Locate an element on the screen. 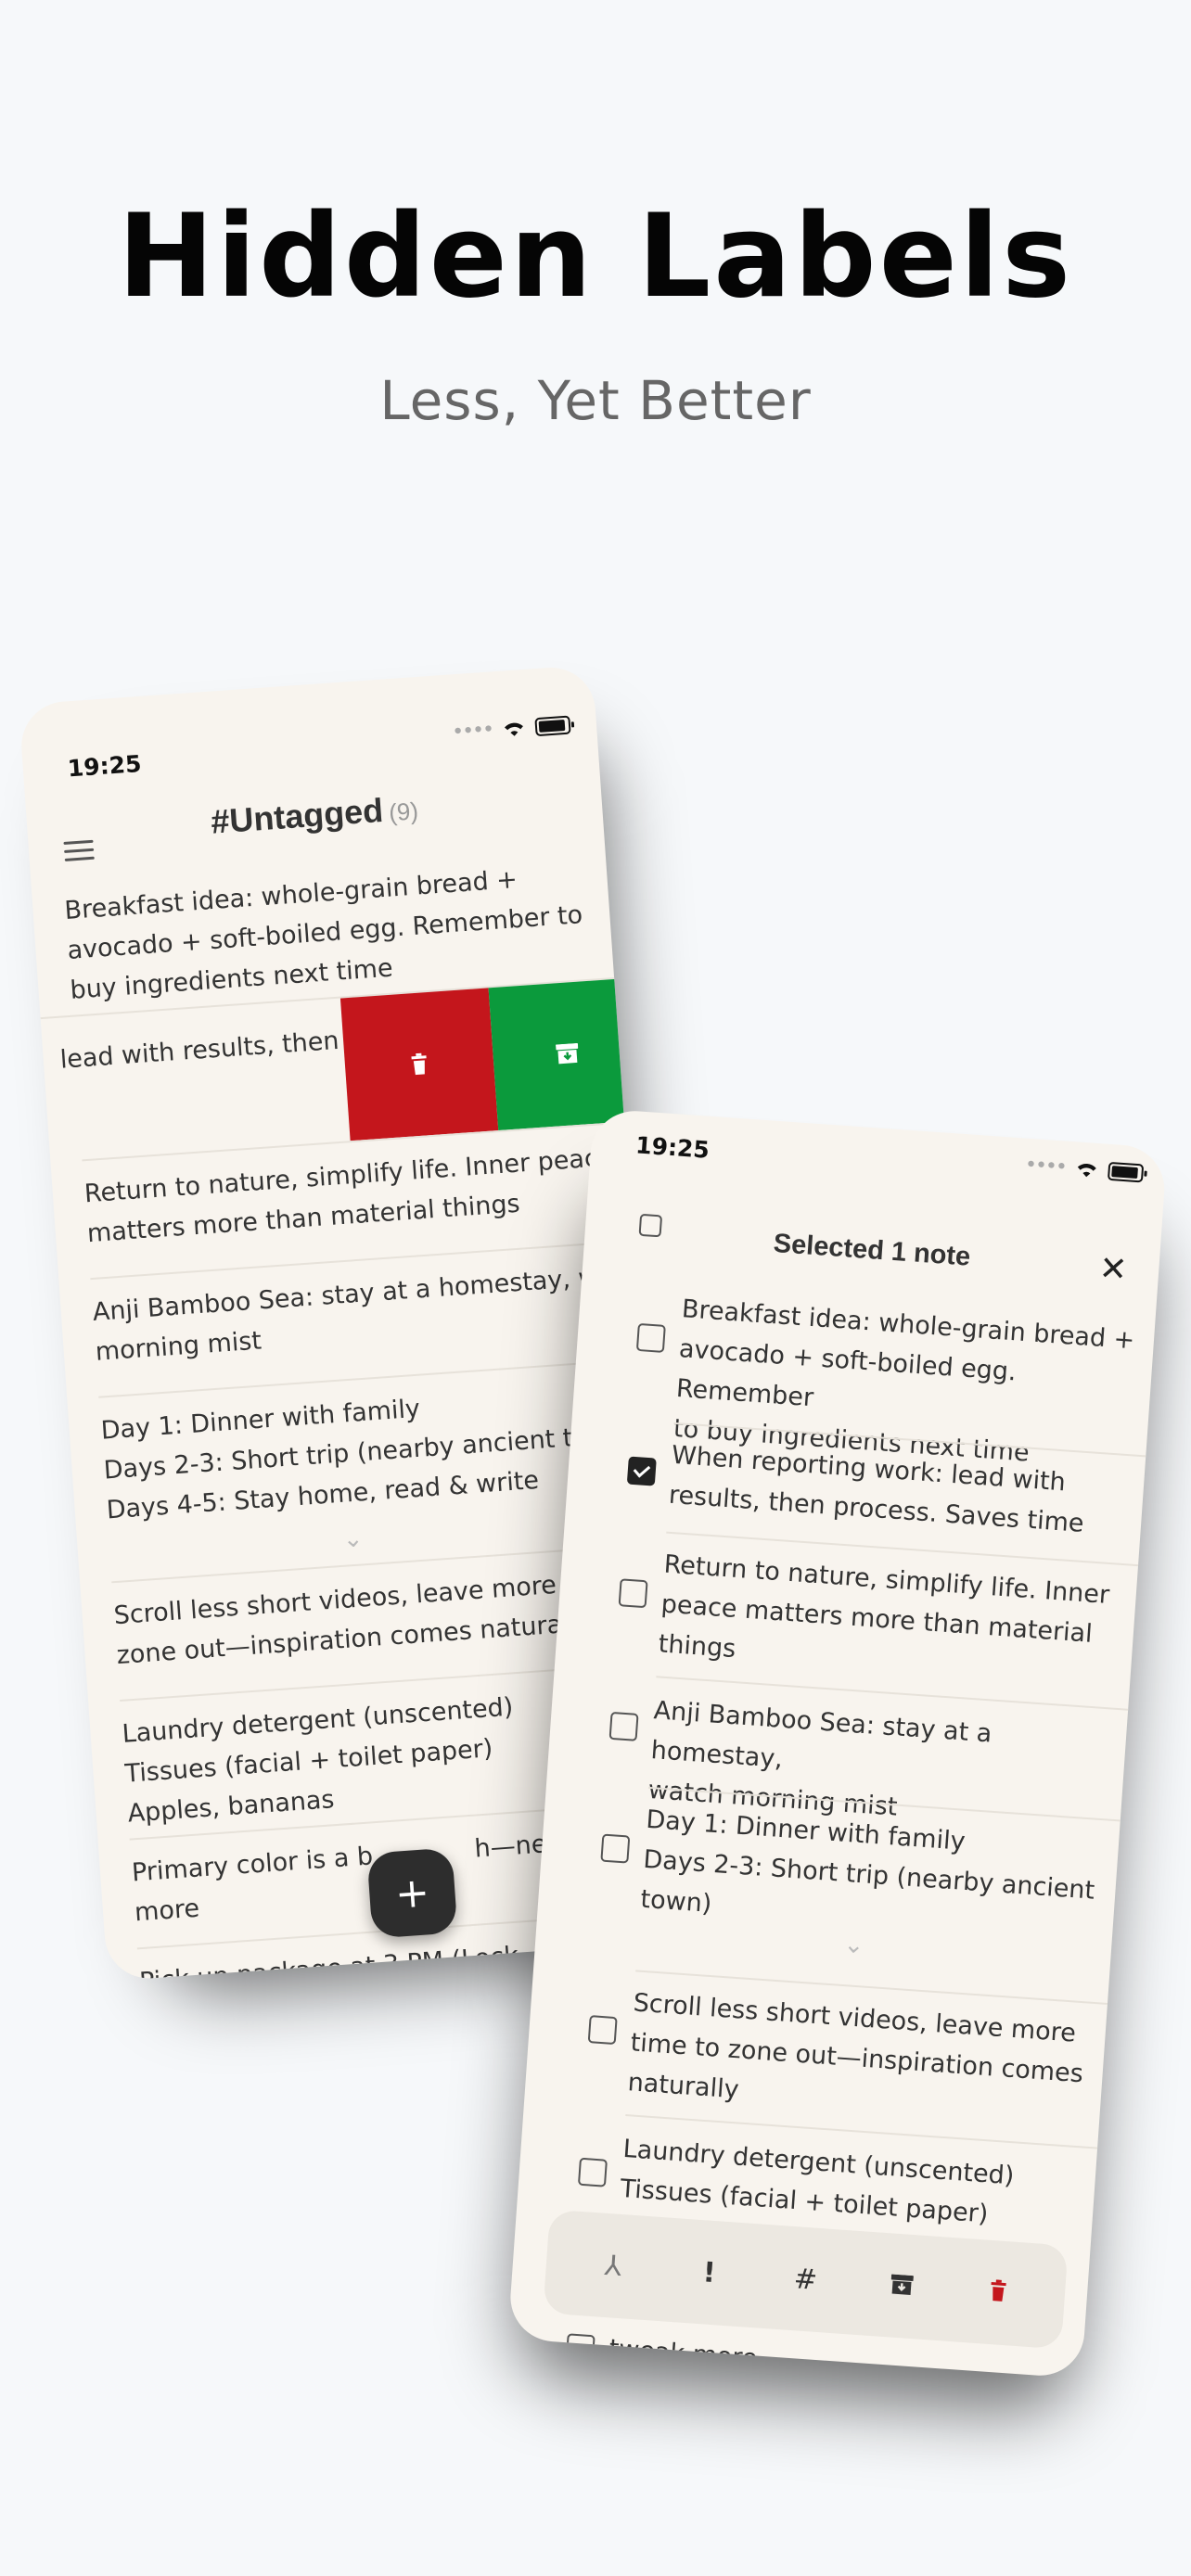 Image resolution: width=1191 pixels, height=2576 pixels. archive-button is located at coordinates (901, 2286).